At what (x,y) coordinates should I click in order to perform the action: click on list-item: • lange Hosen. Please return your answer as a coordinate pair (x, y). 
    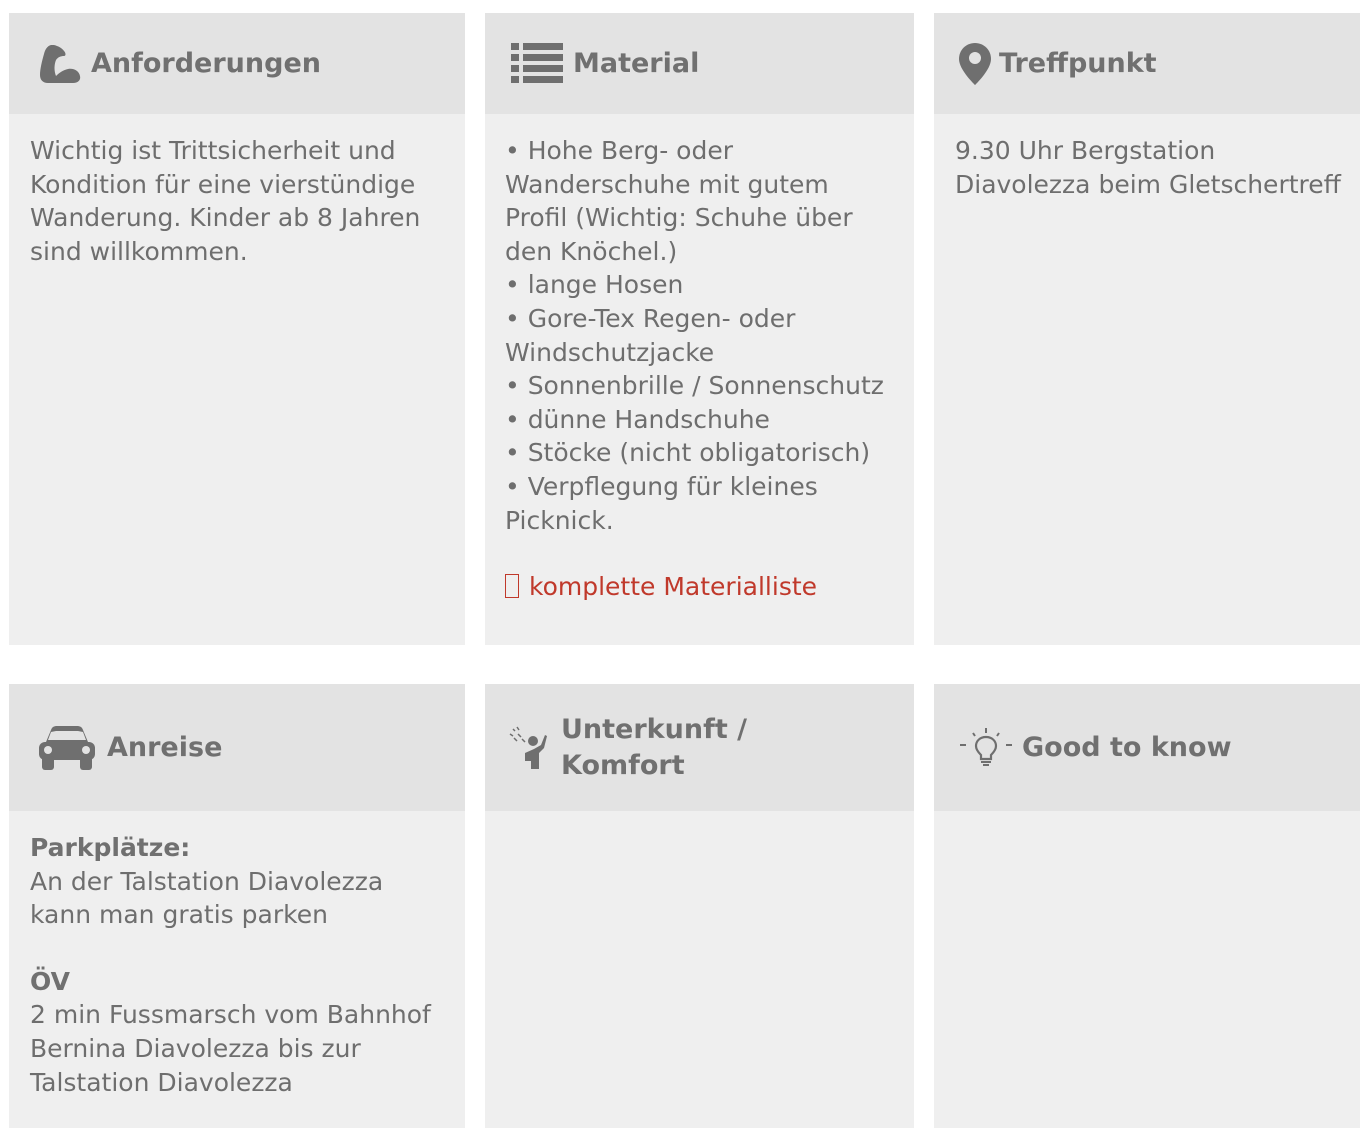
    Looking at the image, I should click on (594, 285).